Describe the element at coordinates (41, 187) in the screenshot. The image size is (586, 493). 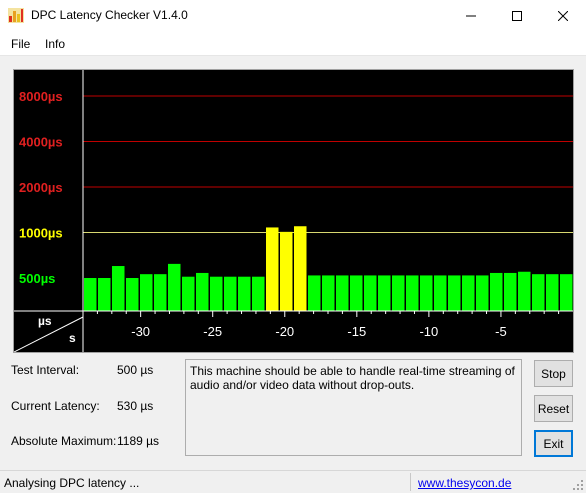
I see `y-tick-label: 2000µs` at that location.